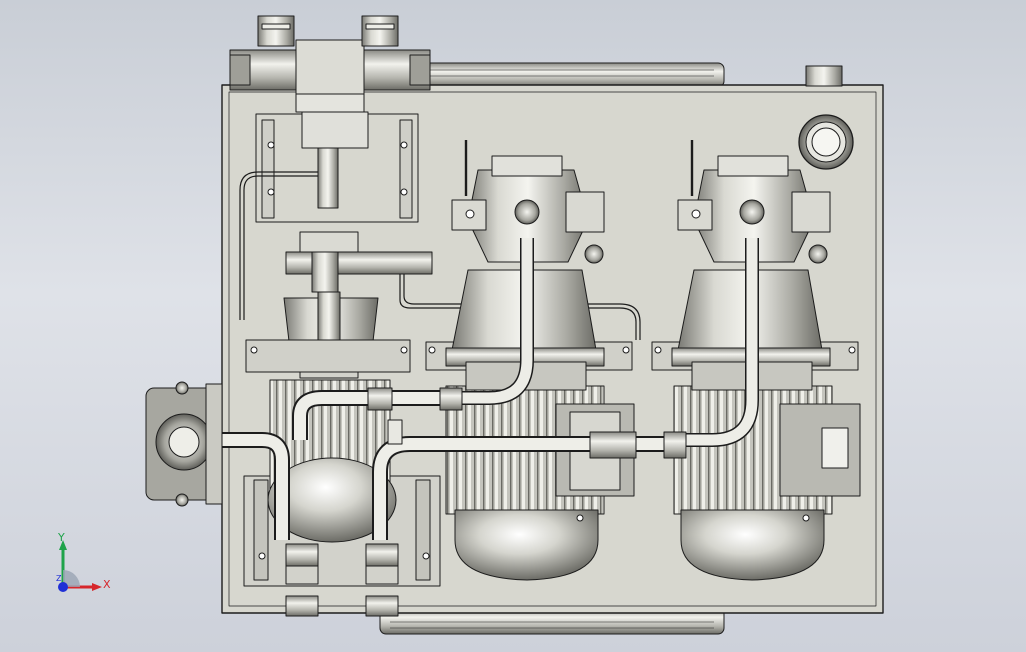 The width and height of the screenshot is (1026, 652). Describe the element at coordinates (61, 537) in the screenshot. I see `triad-y-label: Y` at that location.